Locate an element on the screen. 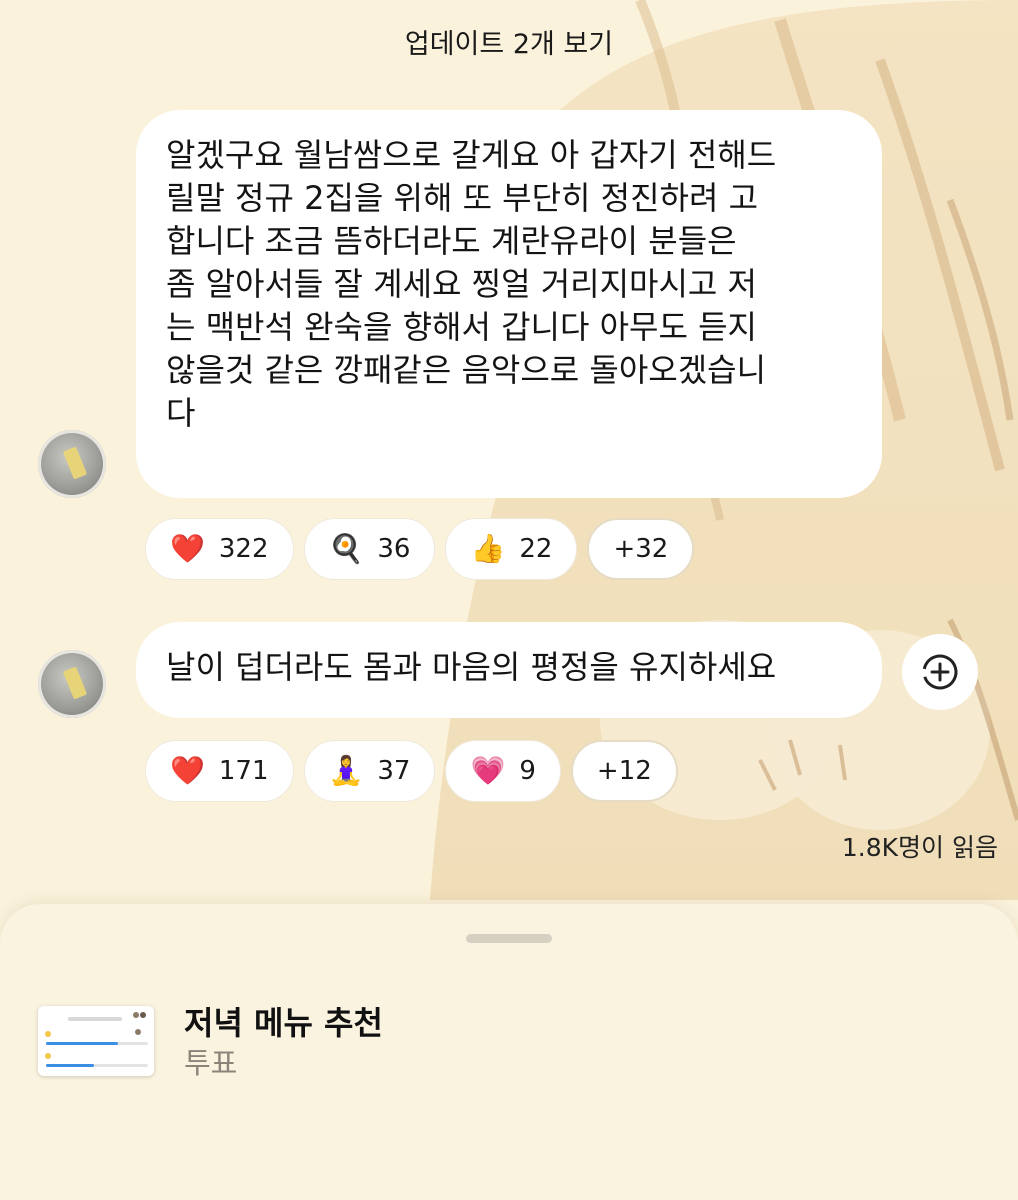 The width and height of the screenshot is (1018, 1200). reaction-count: 36 is located at coordinates (394, 549).